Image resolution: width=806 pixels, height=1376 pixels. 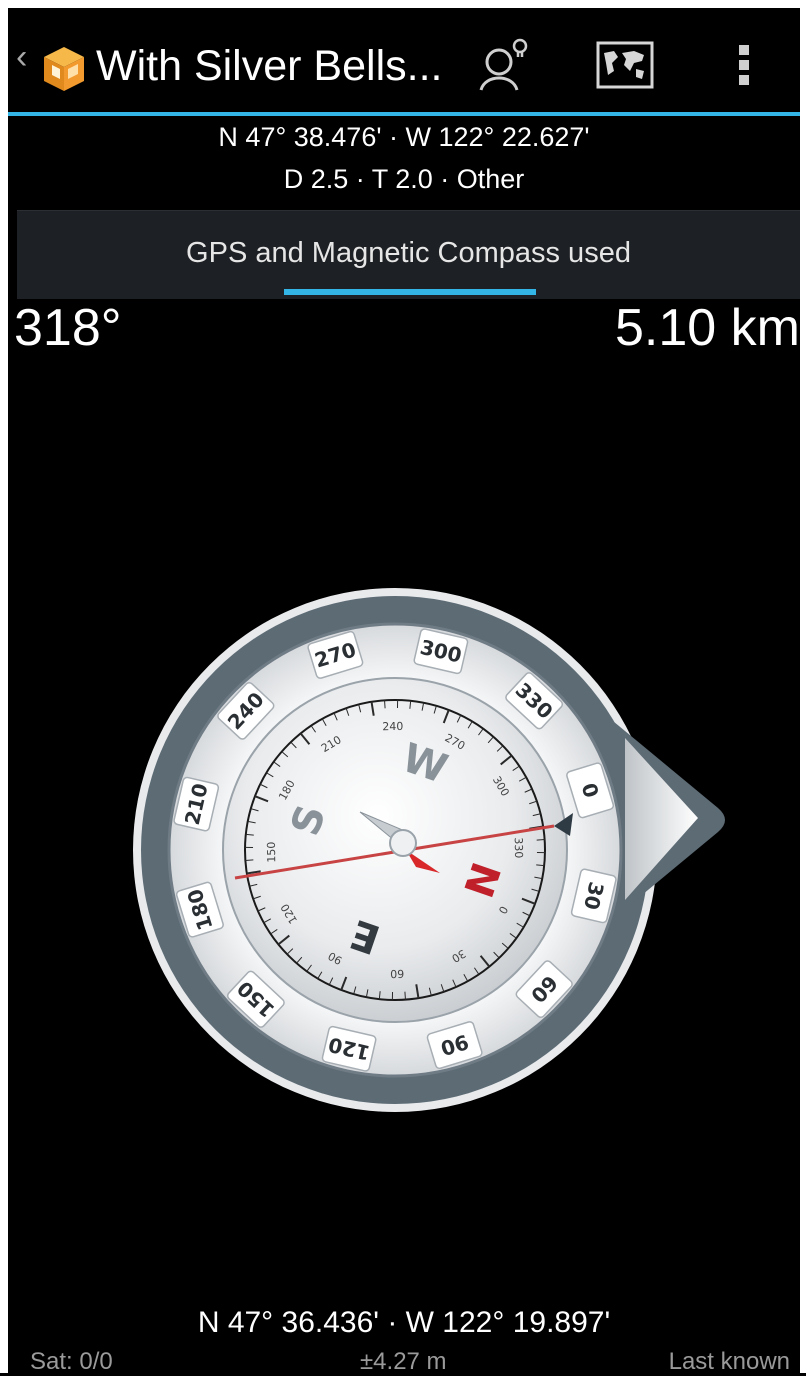 I want to click on sensor-status-text: GPS and Magnetic Compass used, so click(x=408, y=253).